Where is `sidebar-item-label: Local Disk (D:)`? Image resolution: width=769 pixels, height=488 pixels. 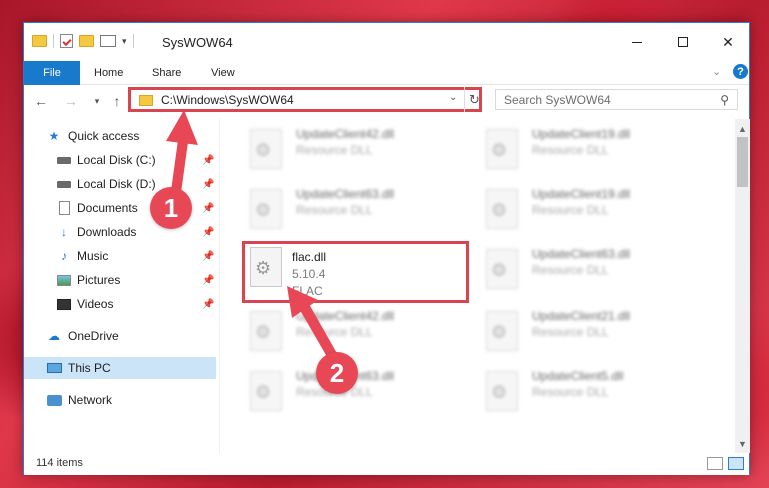 sidebar-item-label: Local Disk (D:) is located at coordinates (116, 184).